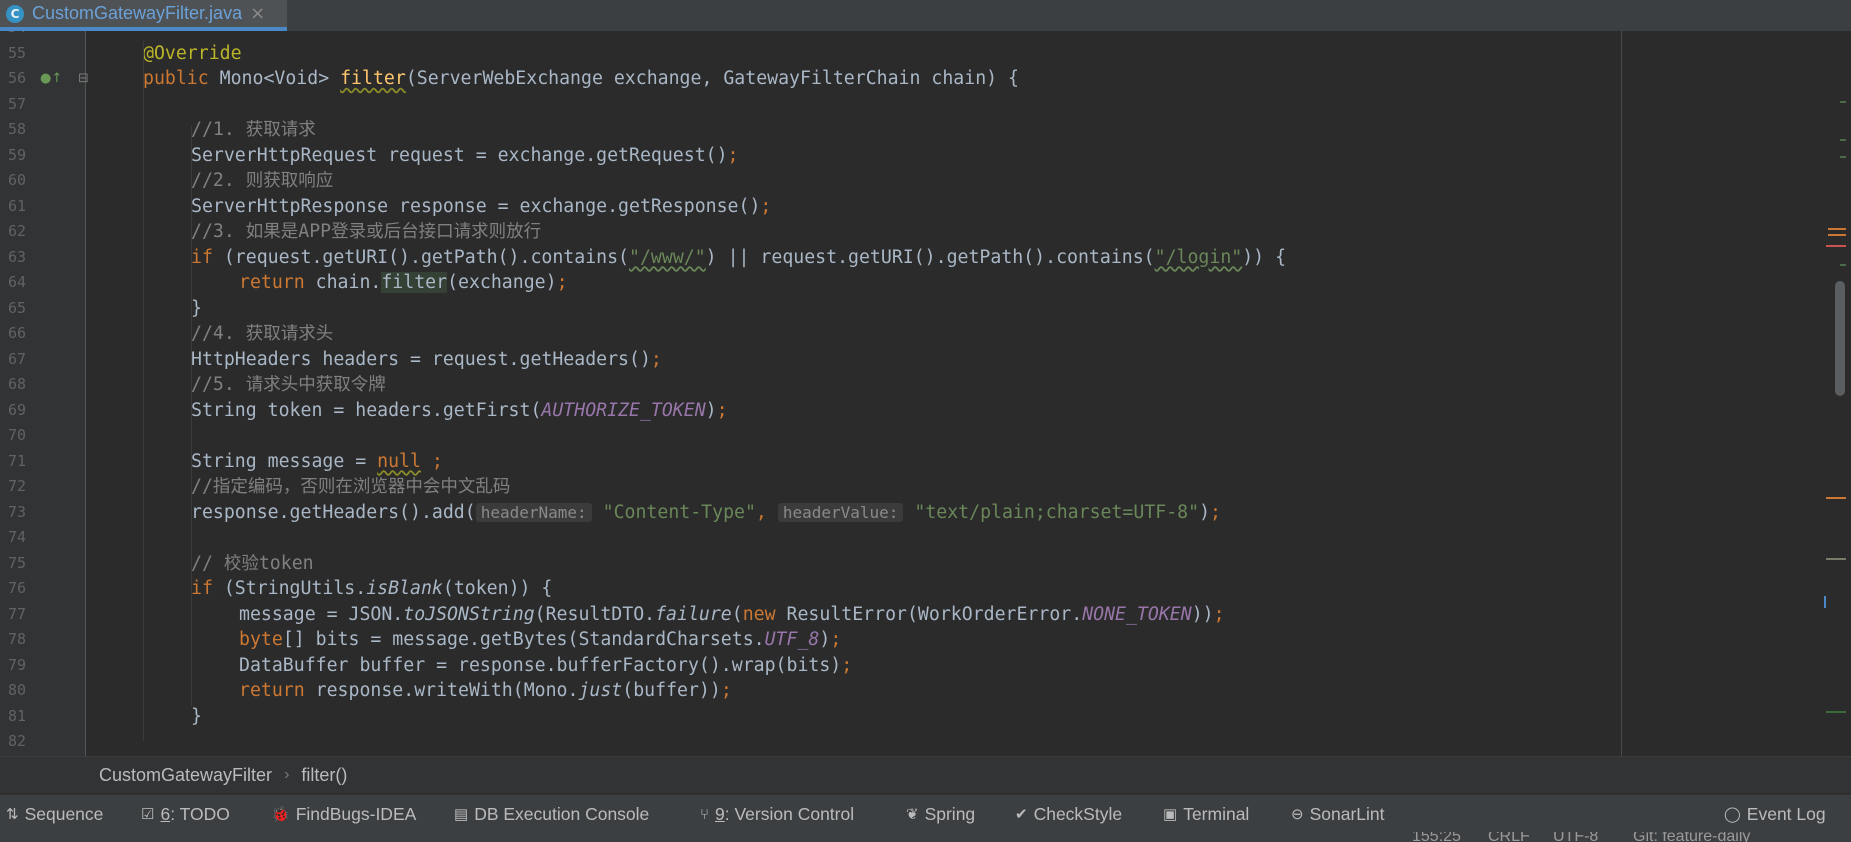  Describe the element at coordinates (185, 775) in the screenshot. I see `breadcrumb-class: CustomGatewayFilter` at that location.